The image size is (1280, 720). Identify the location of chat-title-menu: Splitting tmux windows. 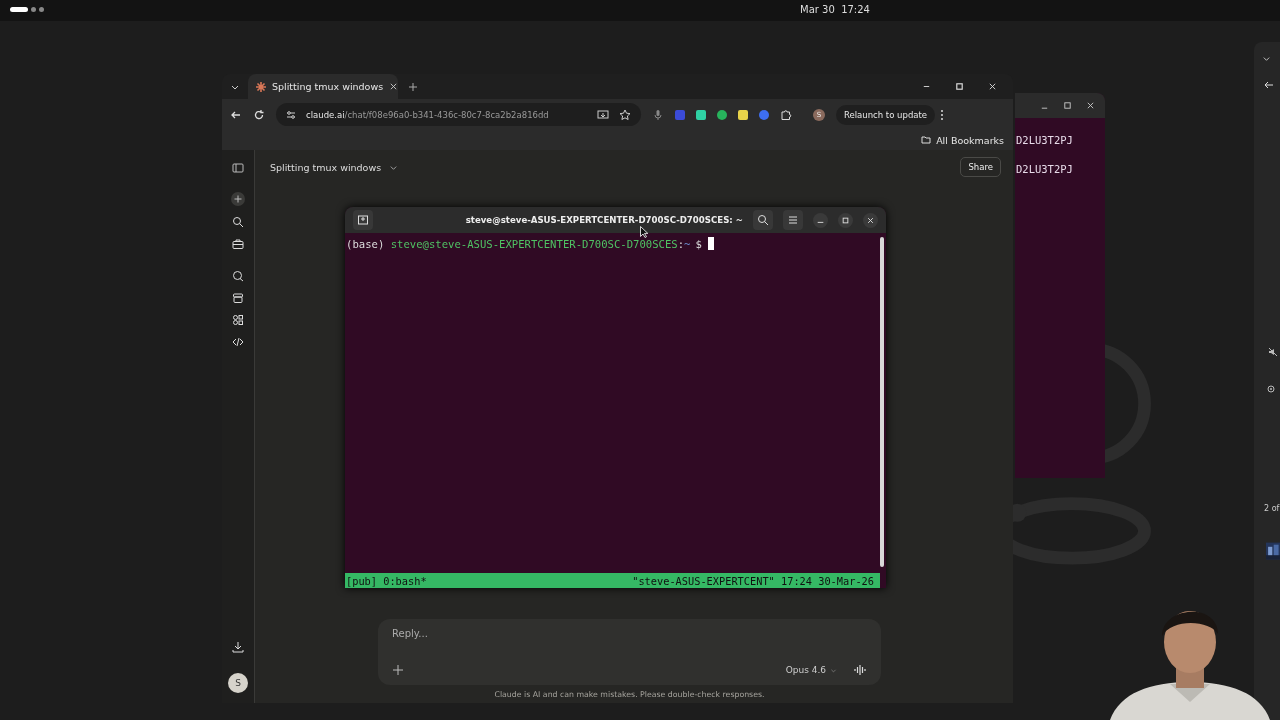
(326, 167).